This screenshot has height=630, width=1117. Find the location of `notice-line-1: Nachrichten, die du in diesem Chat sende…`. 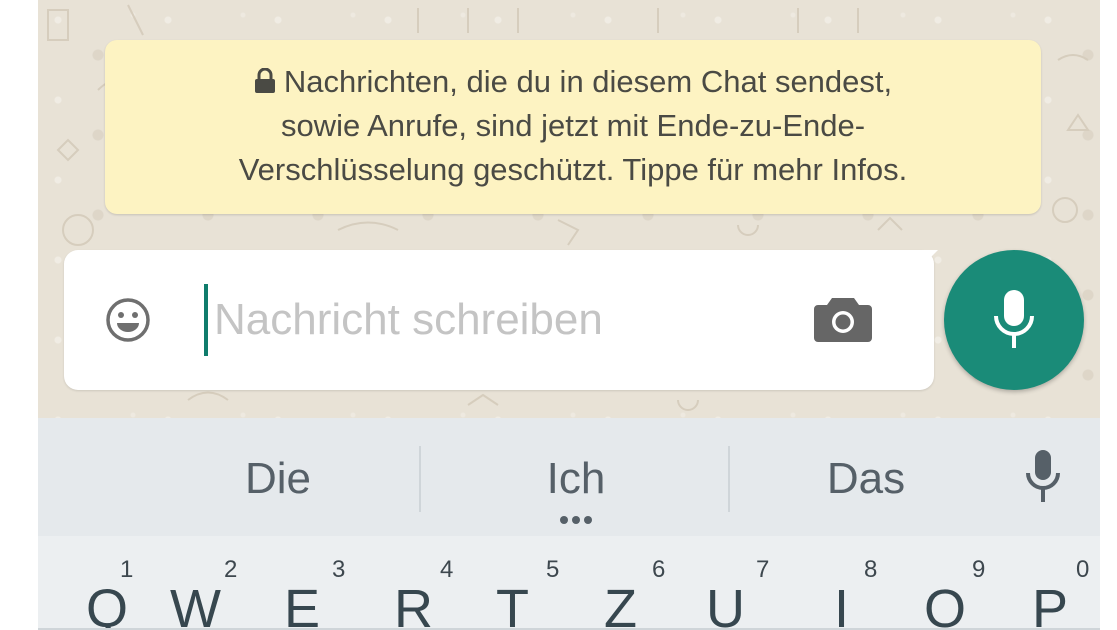

notice-line-1: Nachrichten, die du in diesem Chat sende… is located at coordinates (573, 82).